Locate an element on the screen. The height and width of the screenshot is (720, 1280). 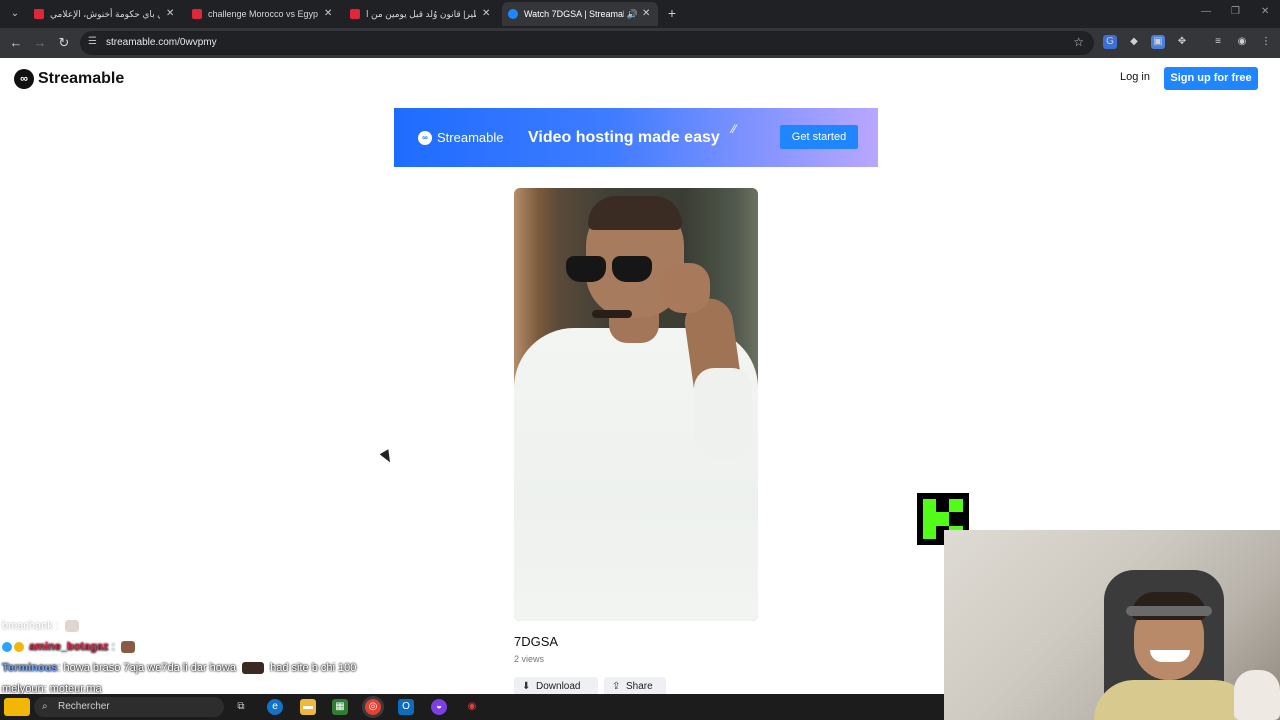
profile-icon: ◉ is located at coordinates (1242, 42).